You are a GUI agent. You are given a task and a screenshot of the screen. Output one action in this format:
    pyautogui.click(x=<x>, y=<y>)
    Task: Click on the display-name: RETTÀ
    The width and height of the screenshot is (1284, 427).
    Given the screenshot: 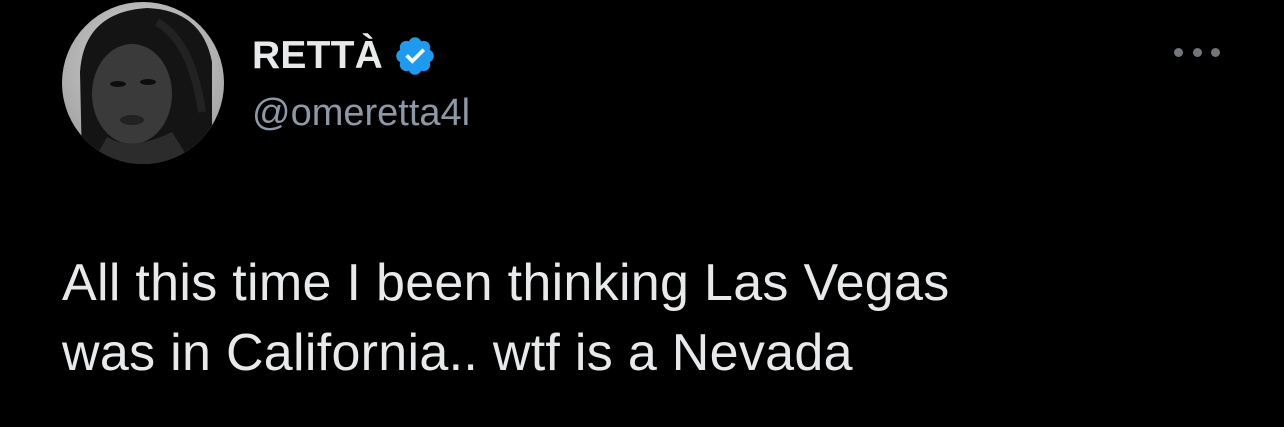 What is the action you would take?
    pyautogui.click(x=317, y=56)
    